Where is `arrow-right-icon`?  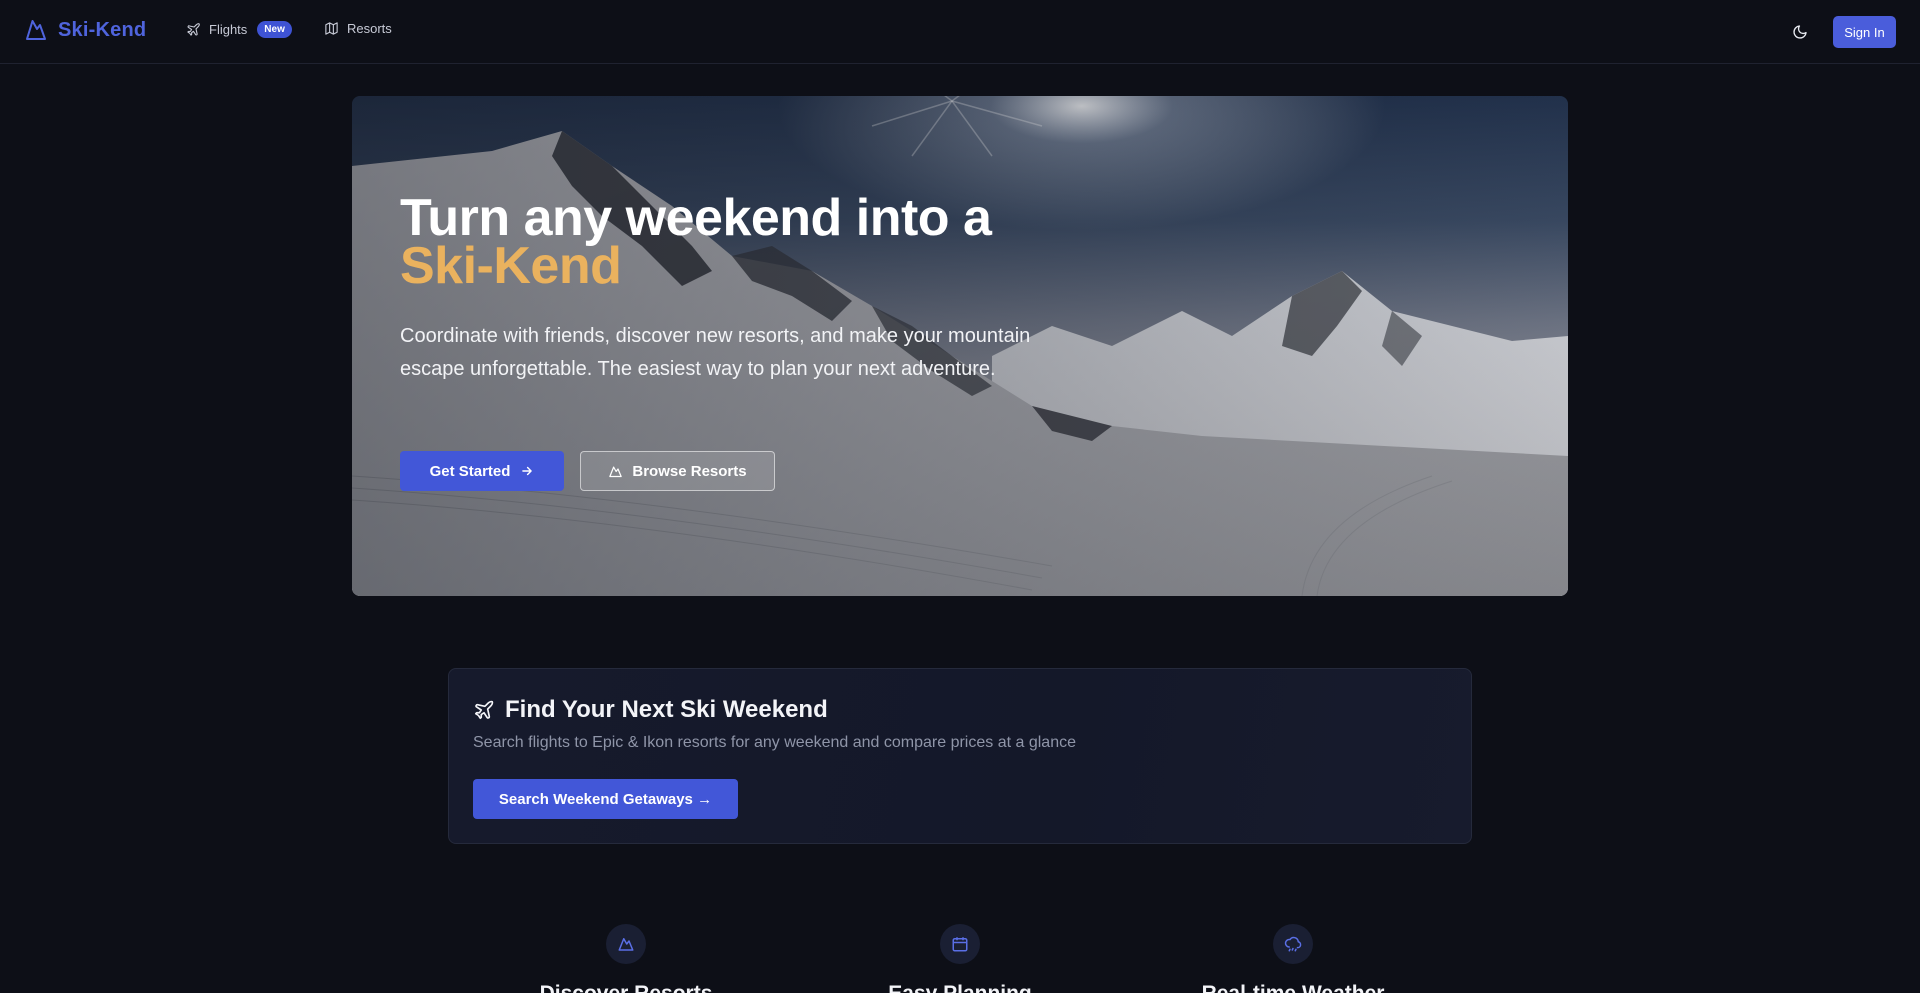 arrow-right-icon is located at coordinates (527, 471).